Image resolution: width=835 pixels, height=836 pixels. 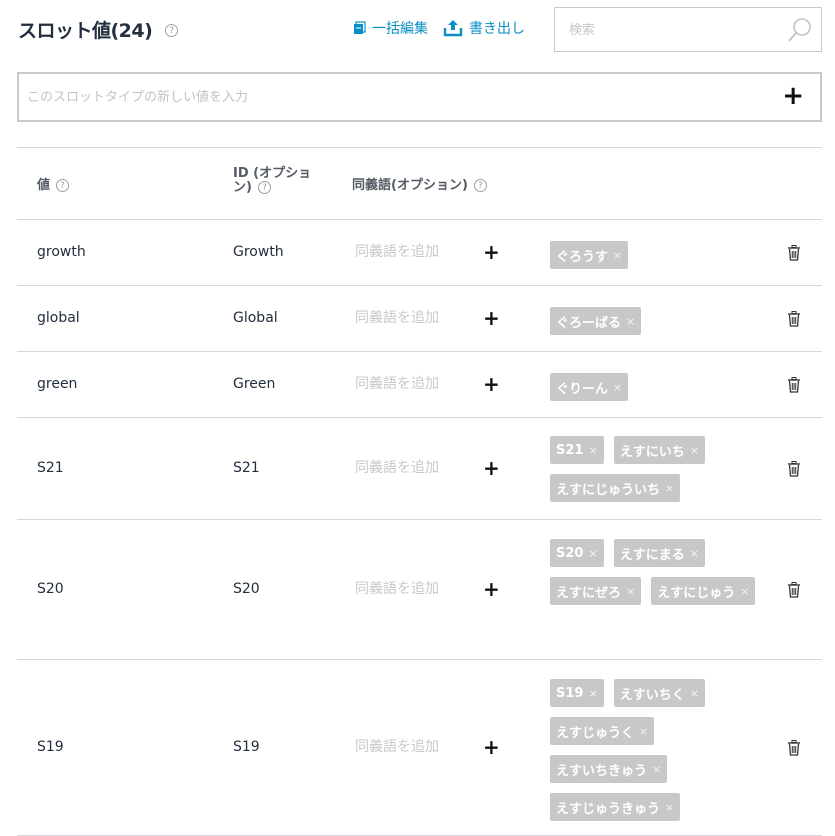 I want to click on synonym-tag-label: S21, so click(x=570, y=450).